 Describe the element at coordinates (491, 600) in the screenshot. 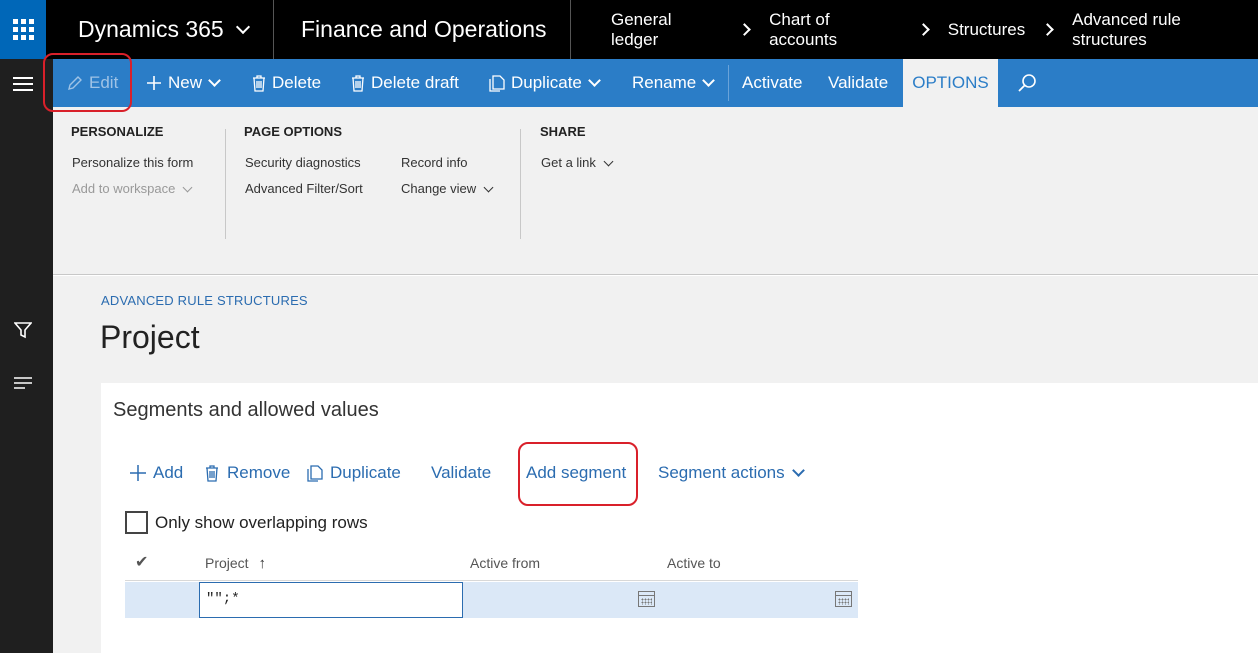

I see `table-row: "";*` at that location.